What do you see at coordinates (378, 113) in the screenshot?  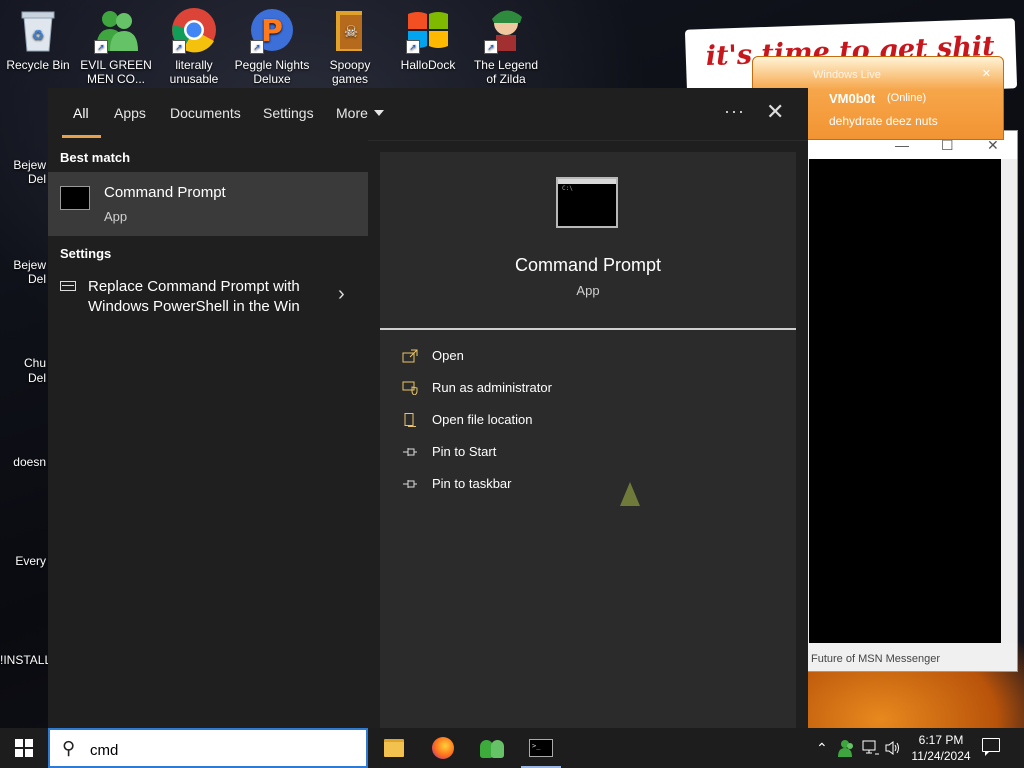 I see `chevron-down-icon` at bounding box center [378, 113].